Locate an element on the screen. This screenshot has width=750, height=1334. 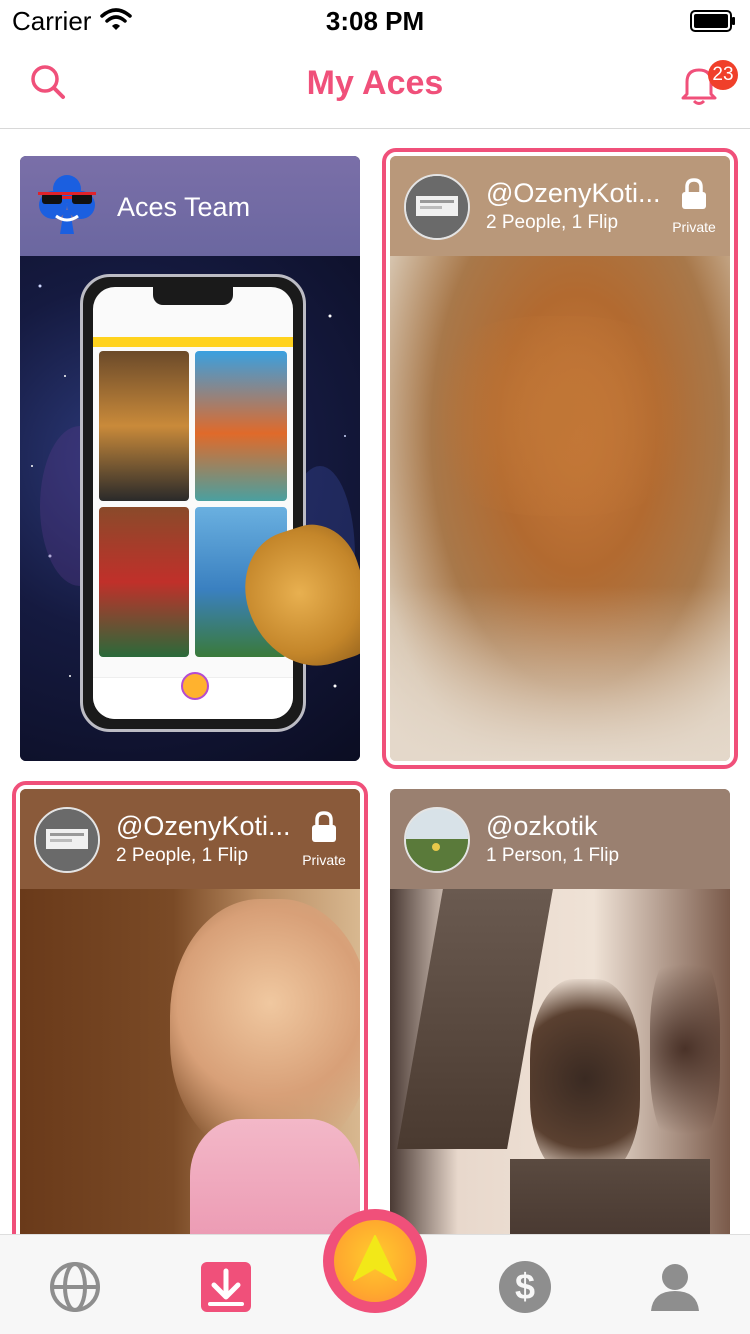
profile-icon is located at coordinates (675, 1287).